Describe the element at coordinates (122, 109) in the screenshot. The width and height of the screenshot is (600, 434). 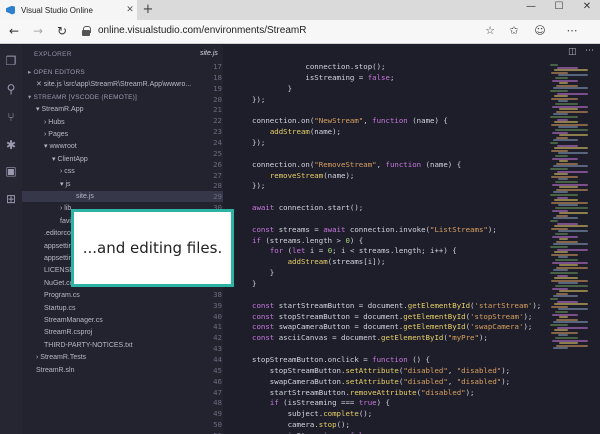
I see `file-tree-item: ▾ StreamR.App` at that location.